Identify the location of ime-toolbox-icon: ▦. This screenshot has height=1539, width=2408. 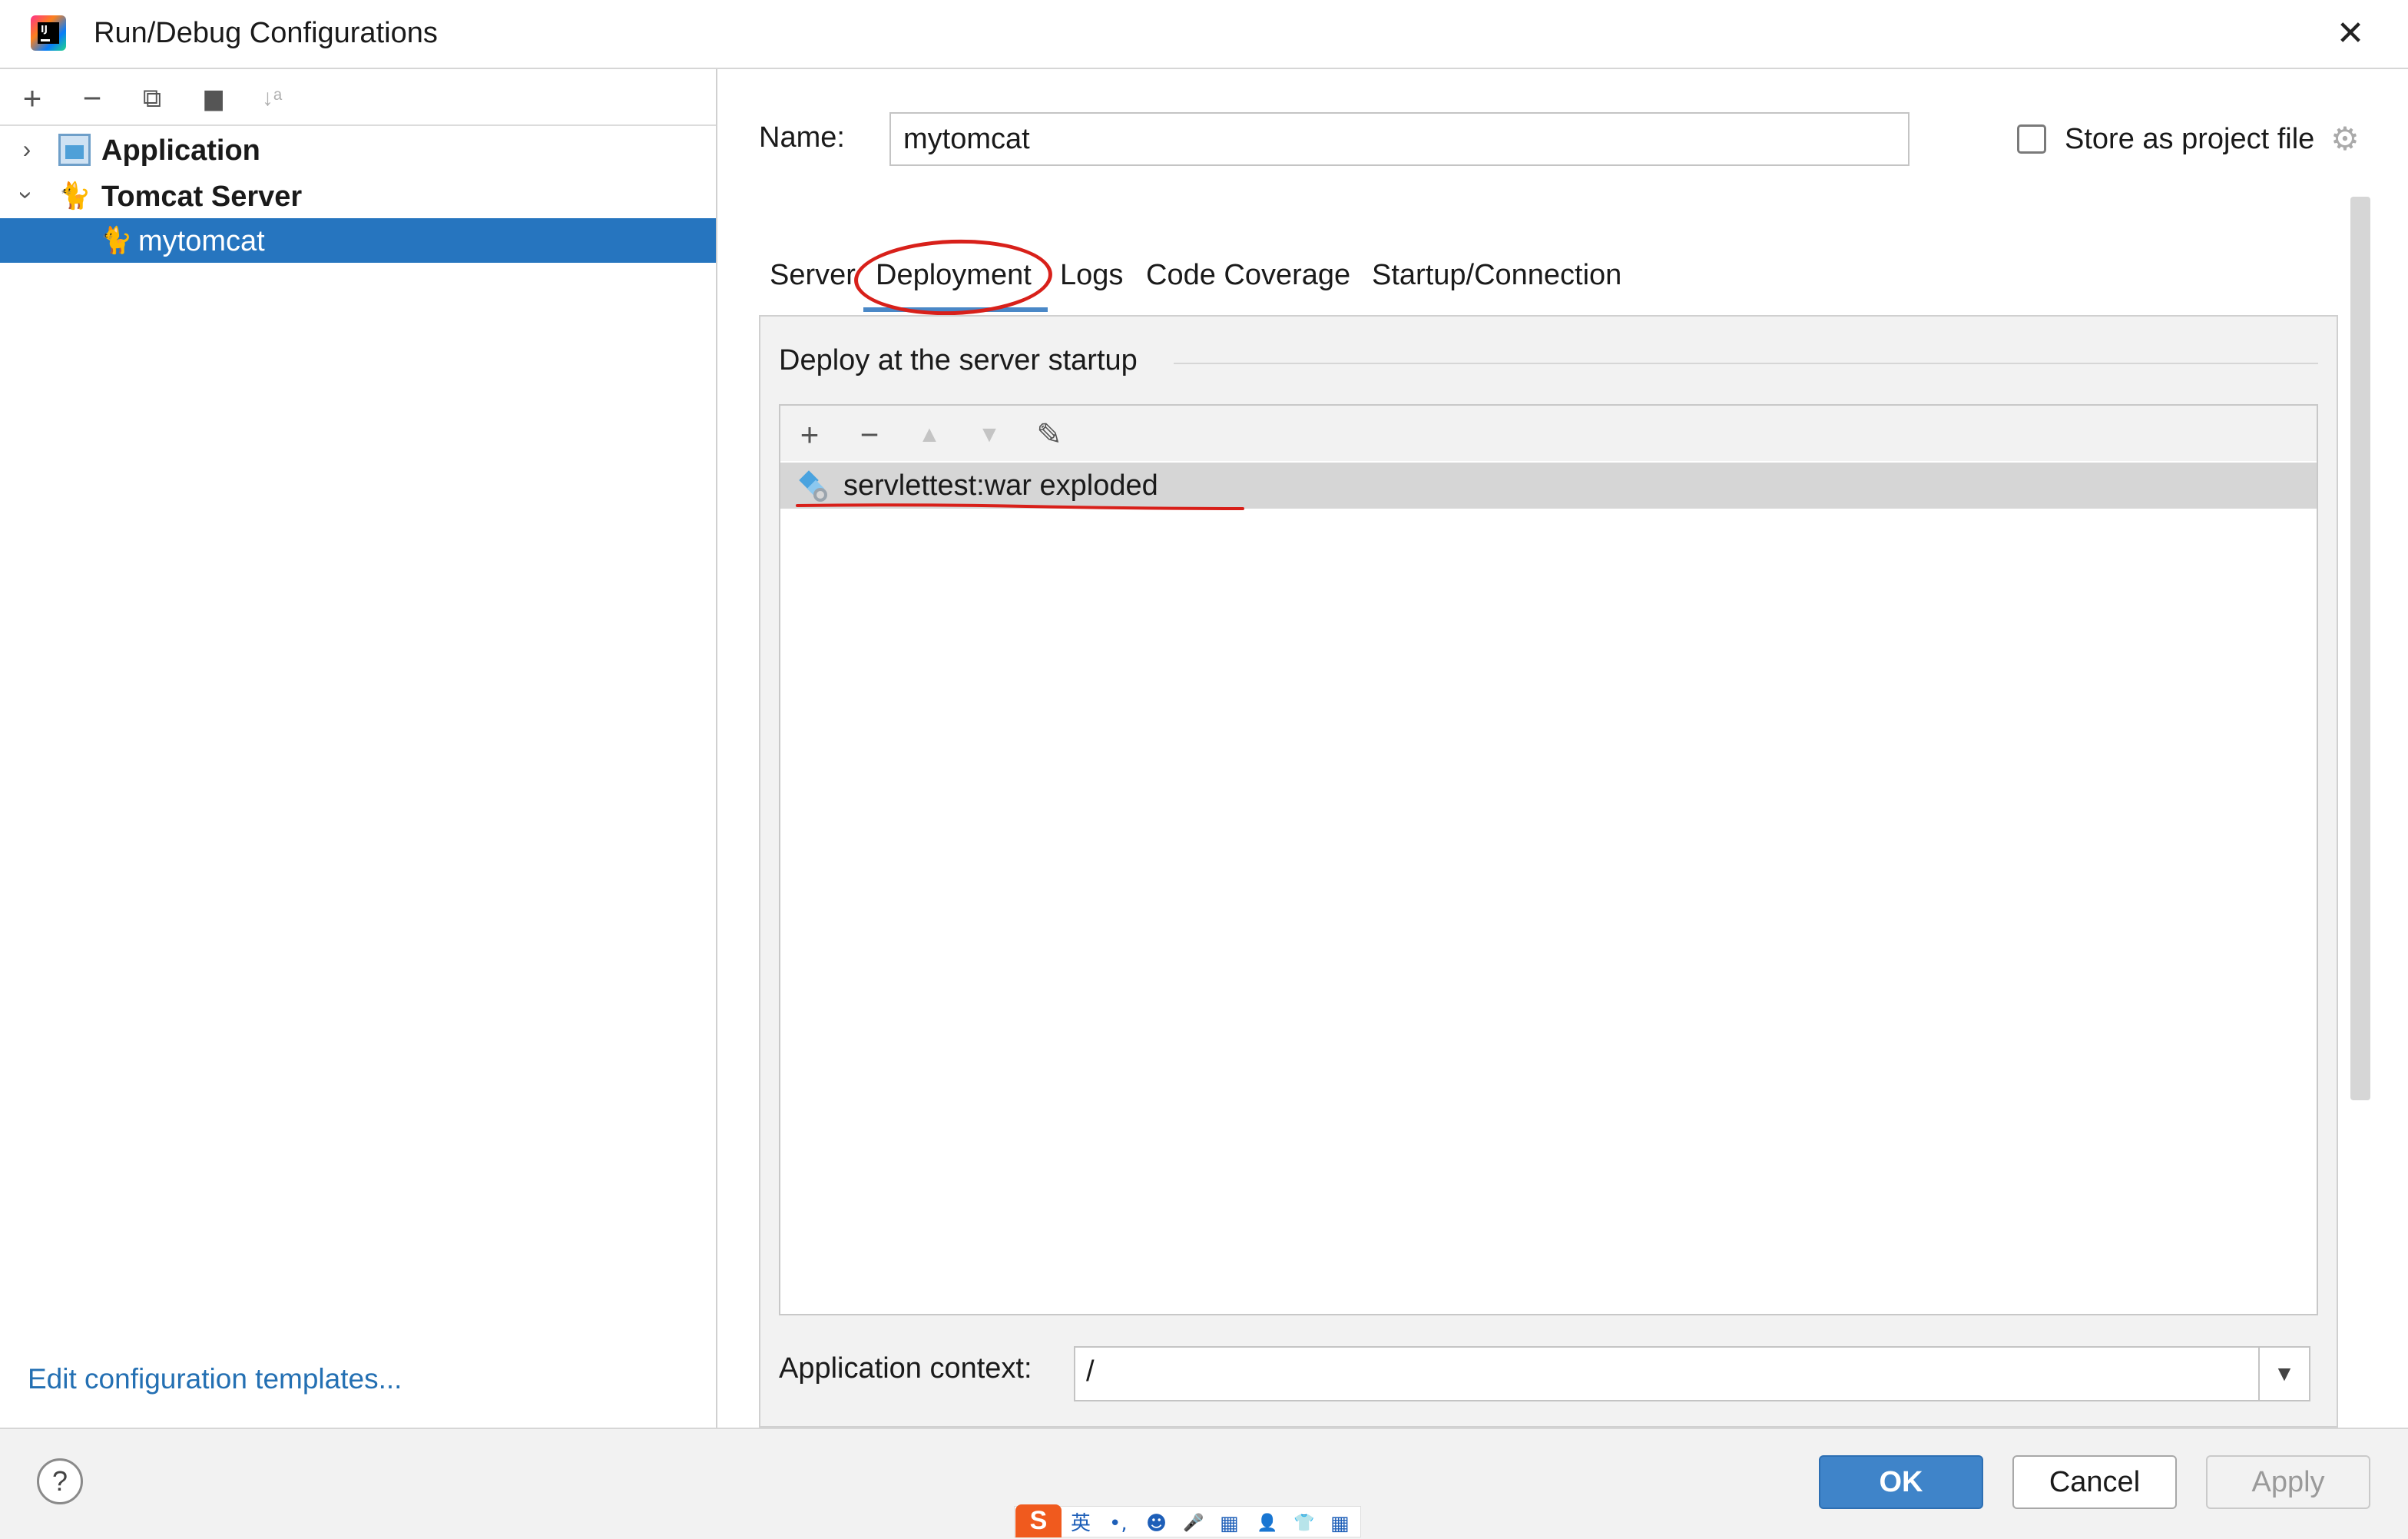
(1340, 1524).